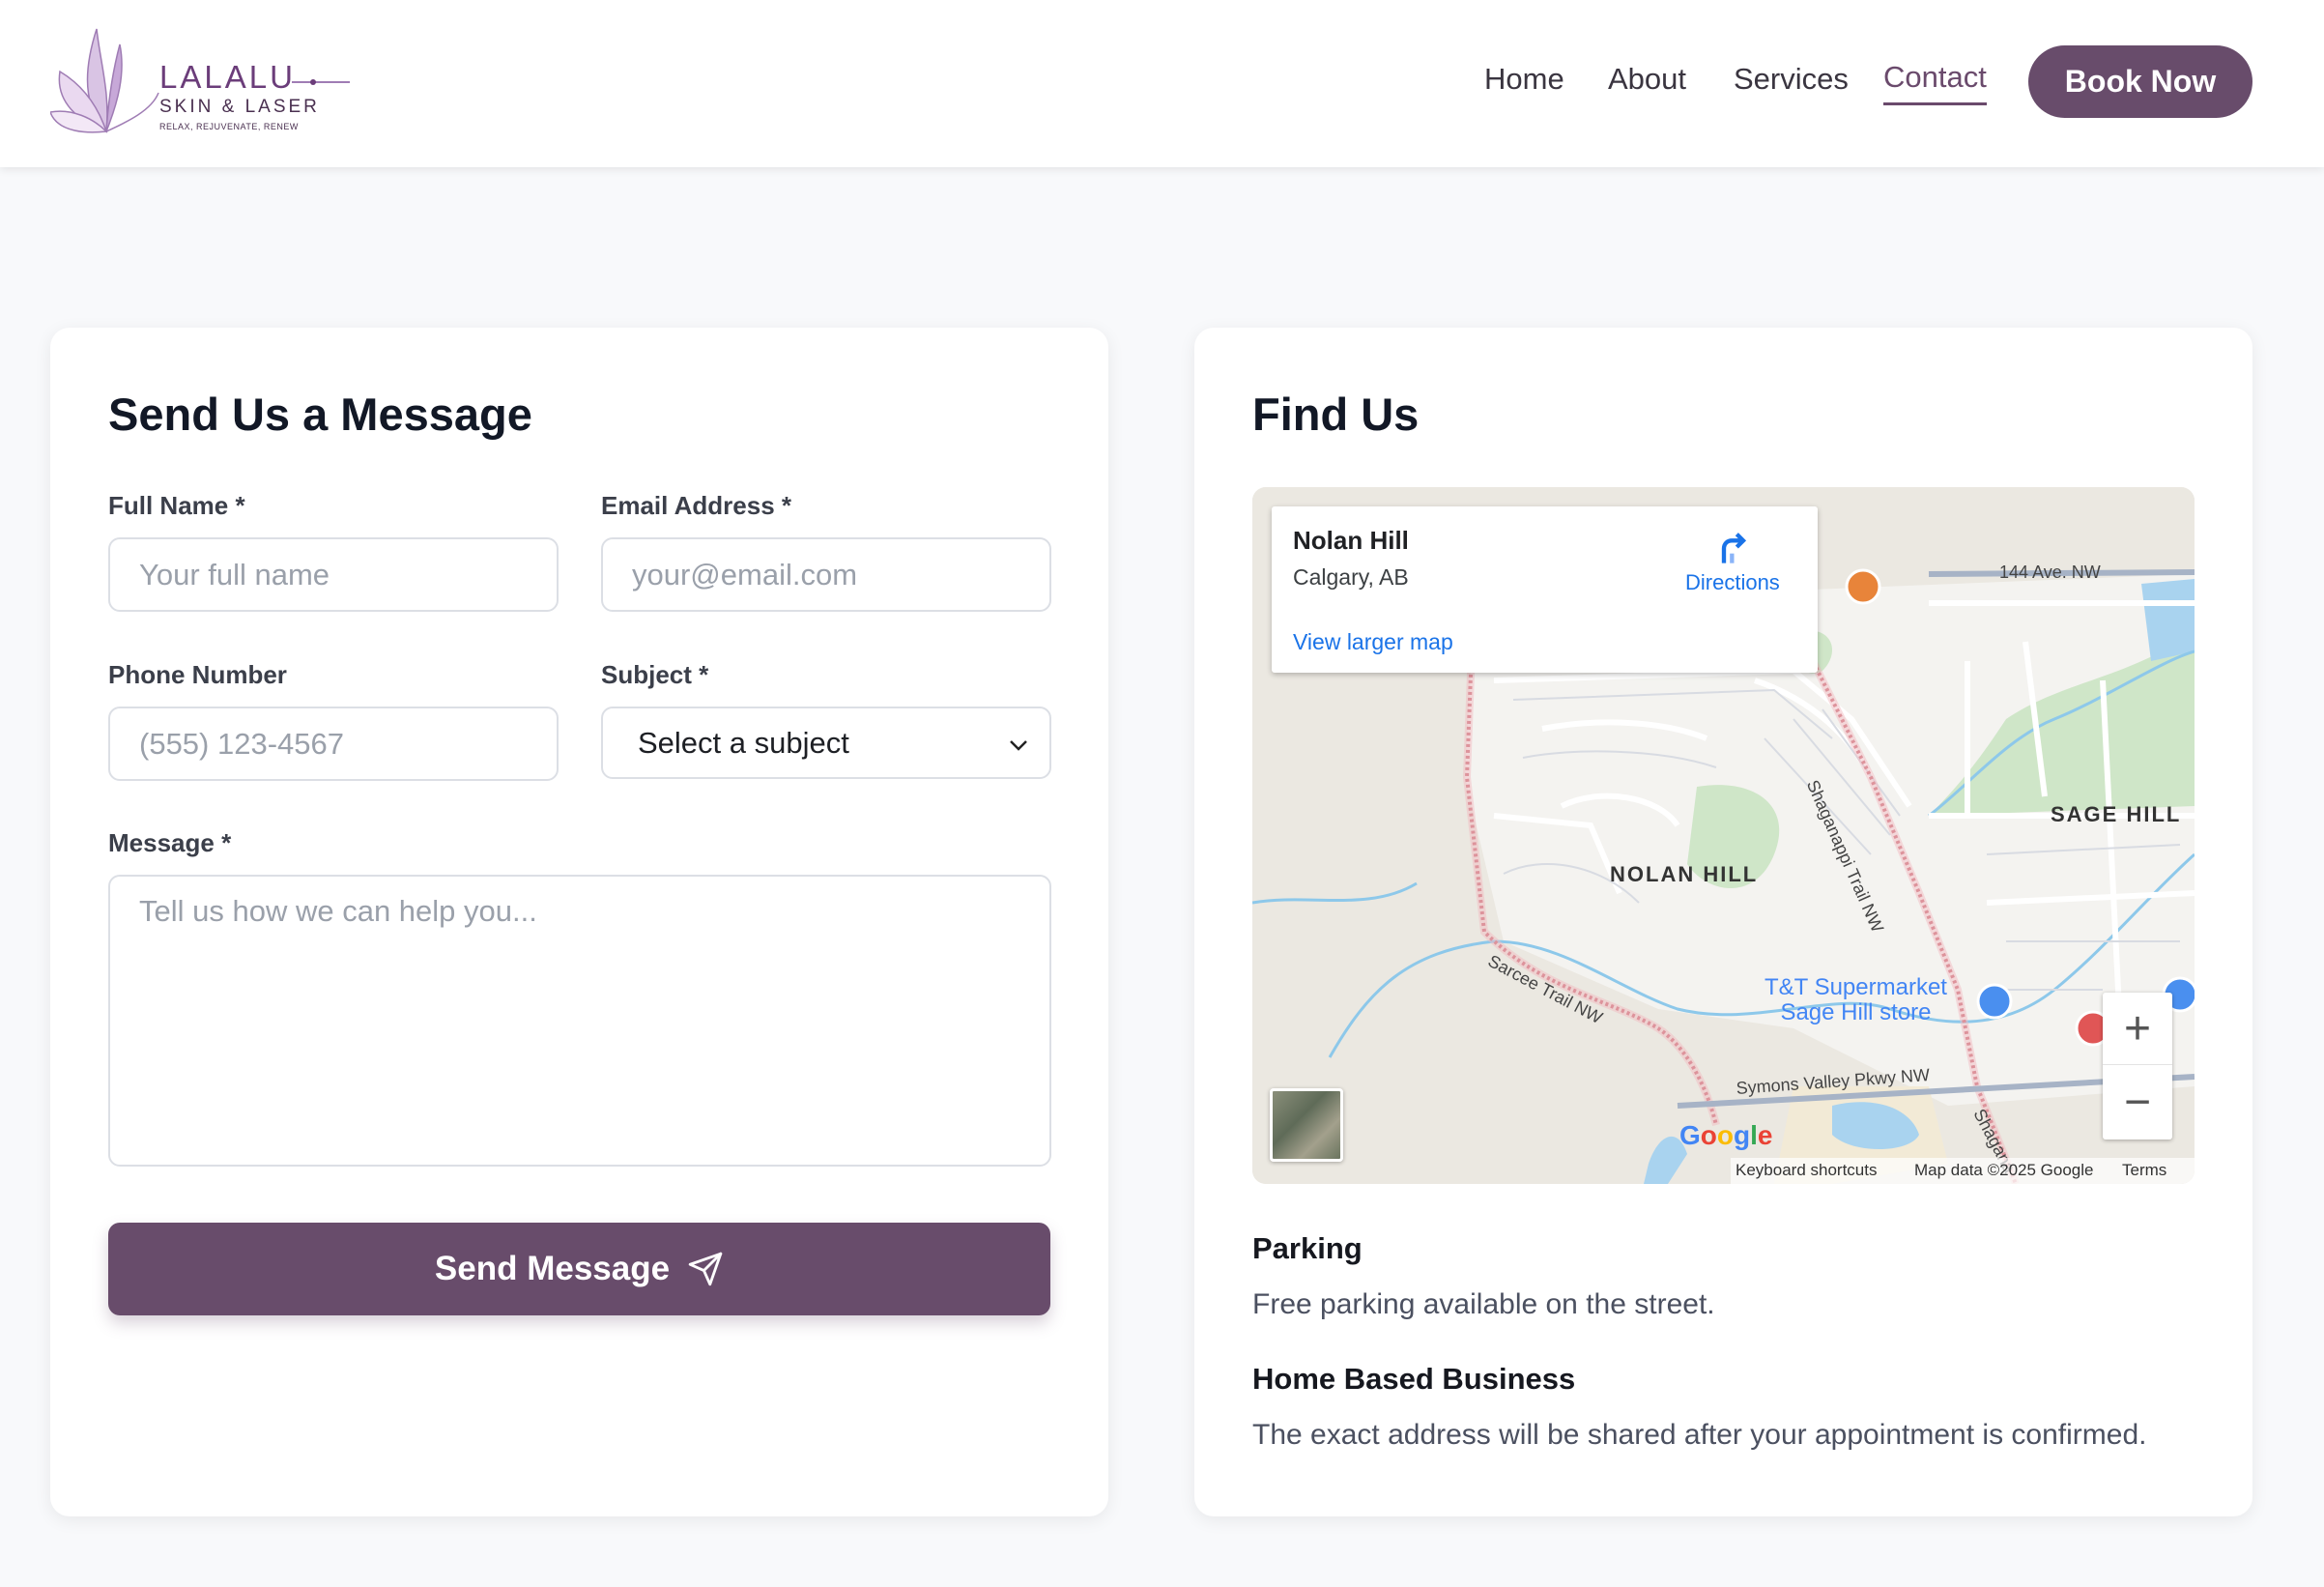 The height and width of the screenshot is (1587, 2324). I want to click on poi-line-1: T&T Supermarket, so click(1856, 987).